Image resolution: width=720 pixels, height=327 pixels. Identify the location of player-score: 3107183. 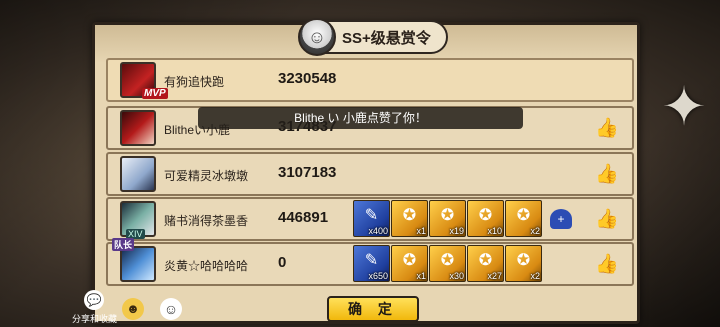
(307, 172).